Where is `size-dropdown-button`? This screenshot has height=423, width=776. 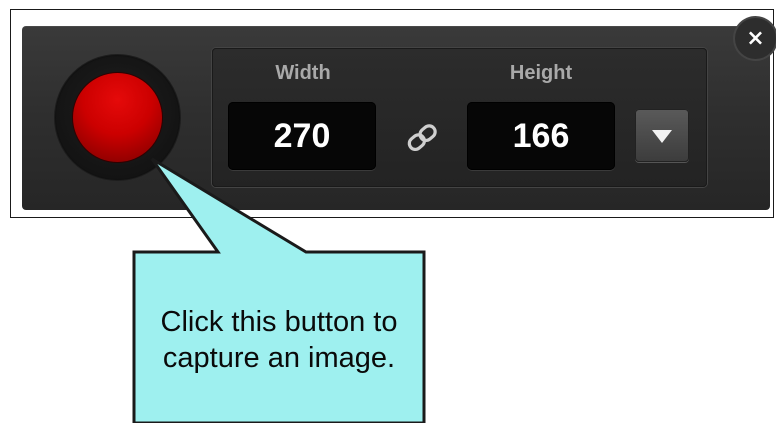 size-dropdown-button is located at coordinates (662, 135).